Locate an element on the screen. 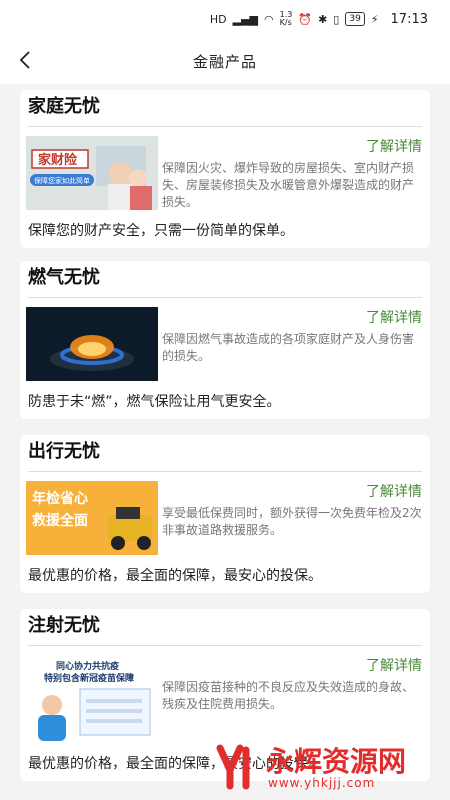 This screenshot has height=800, width=450. chevron-left-icon is located at coordinates (24, 60).